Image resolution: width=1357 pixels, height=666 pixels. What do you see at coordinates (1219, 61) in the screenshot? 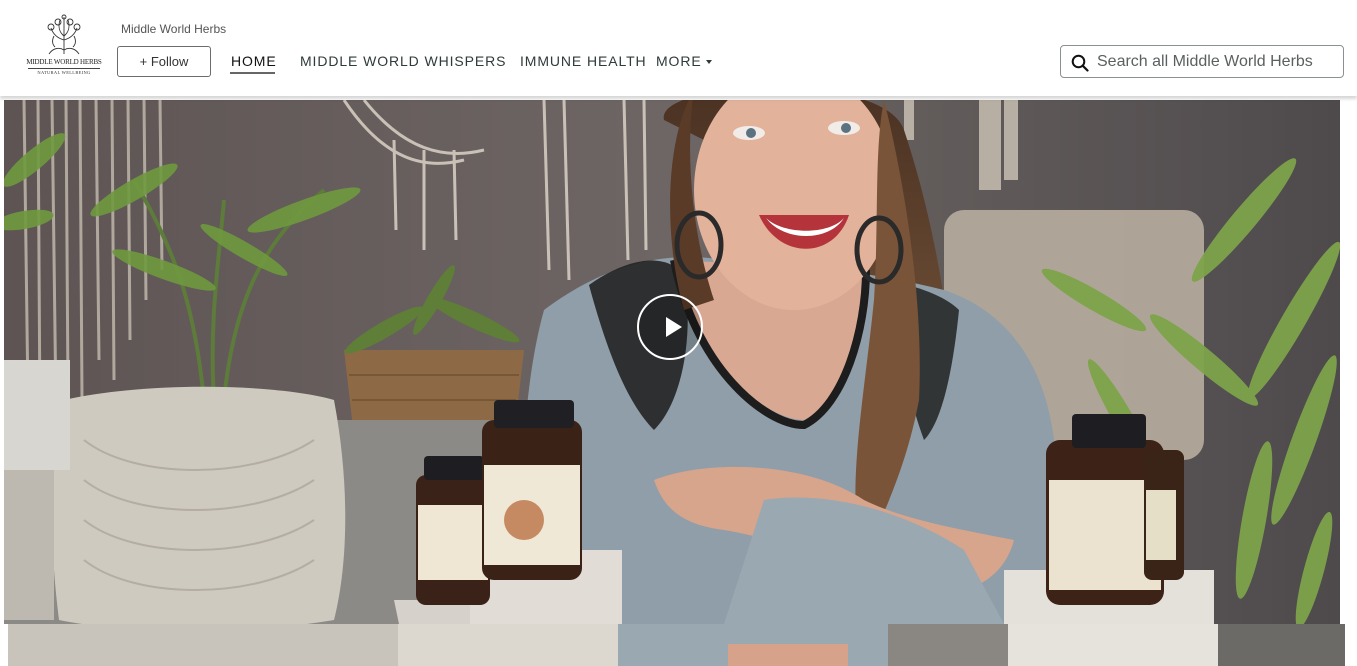
I see `search-input` at bounding box center [1219, 61].